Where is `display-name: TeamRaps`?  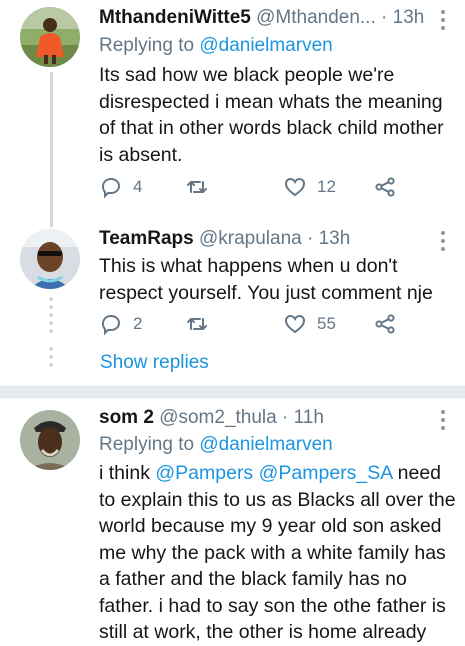
display-name: TeamRaps is located at coordinates (146, 238).